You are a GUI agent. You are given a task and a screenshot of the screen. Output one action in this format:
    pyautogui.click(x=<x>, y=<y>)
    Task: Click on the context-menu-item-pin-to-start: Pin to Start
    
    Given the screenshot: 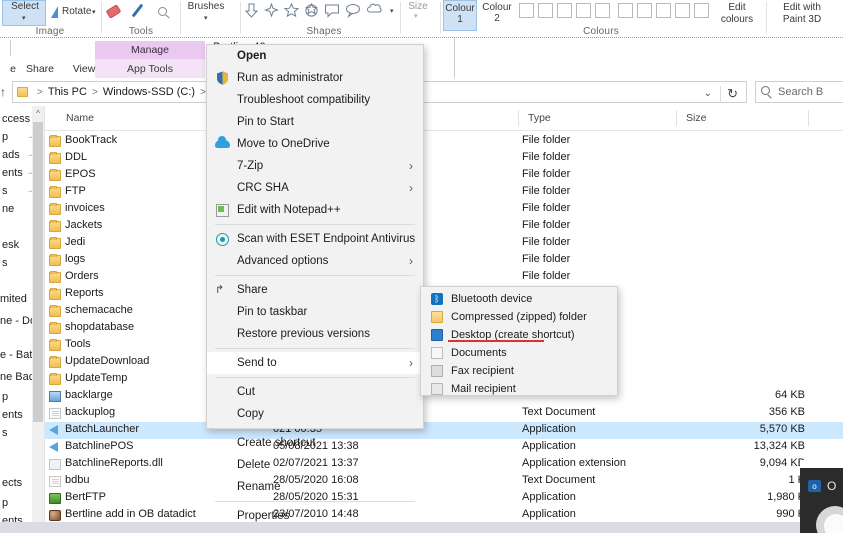 What is the action you would take?
    pyautogui.click(x=315, y=122)
    